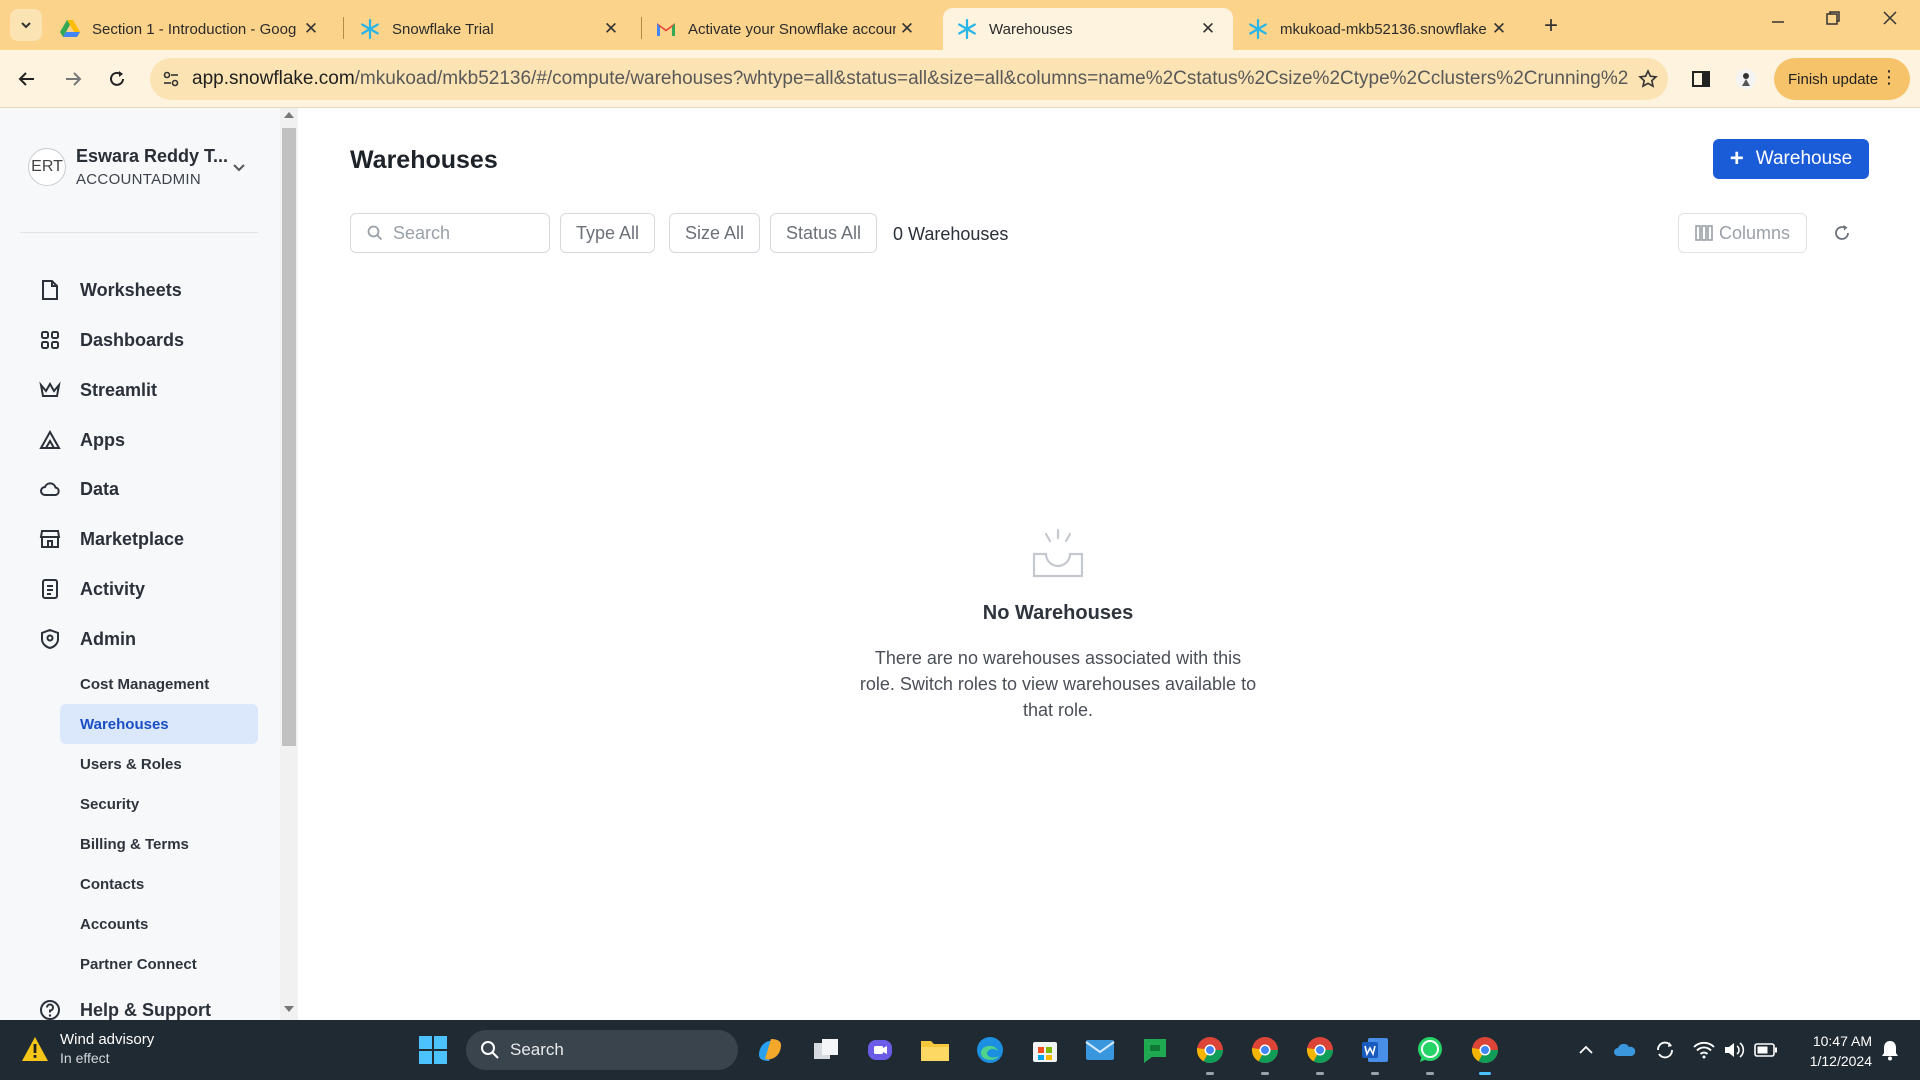 The height and width of the screenshot is (1080, 1920). I want to click on sidebar-item-admin: Admin, so click(87, 639).